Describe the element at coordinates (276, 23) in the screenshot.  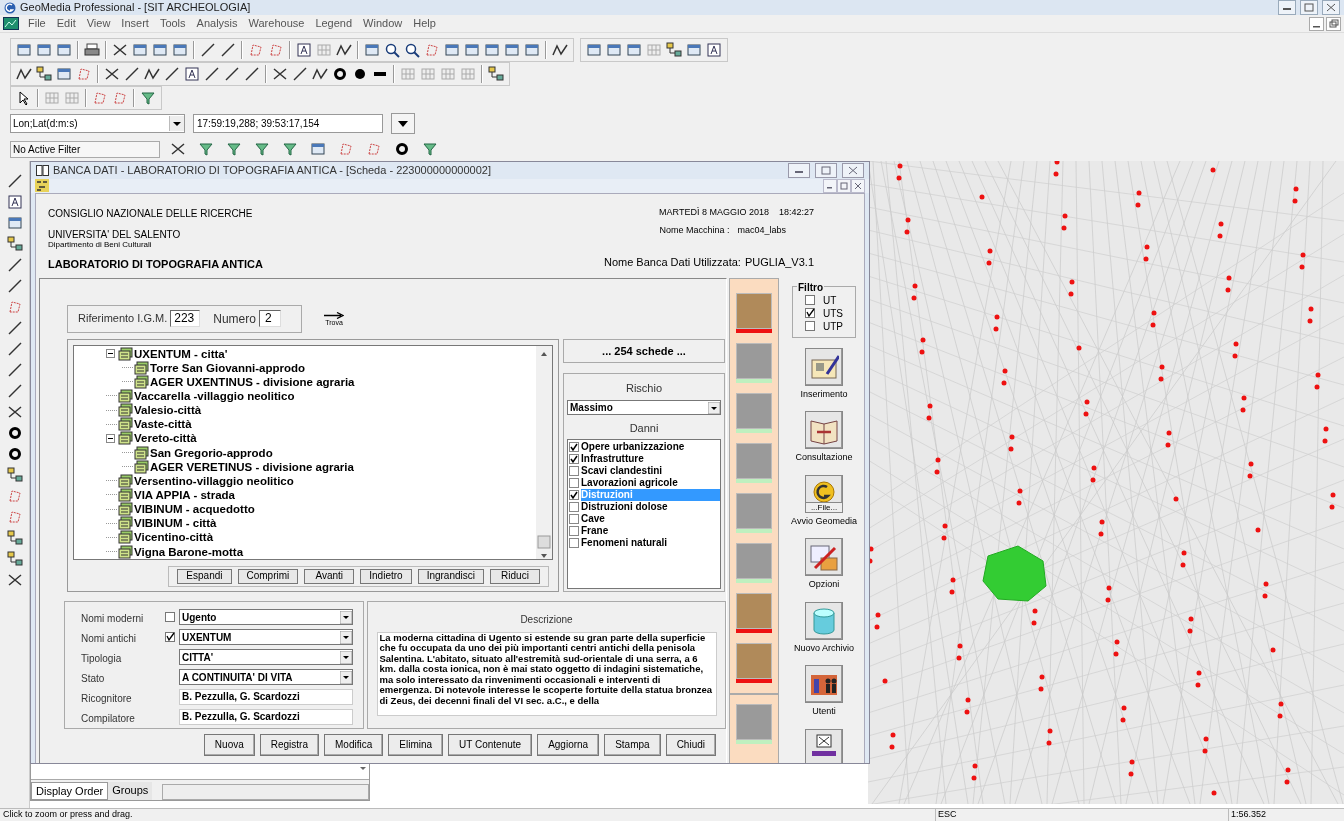
I see `menu-item: Warehouse` at that location.